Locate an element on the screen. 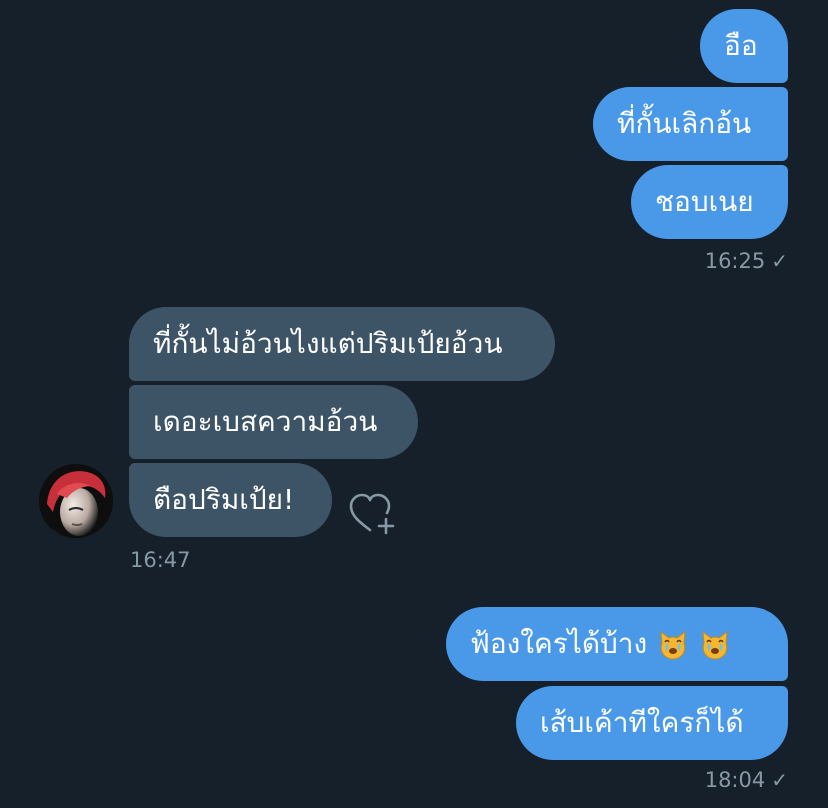  sent-message-bubble: ชอบเนย is located at coordinates (709, 202).